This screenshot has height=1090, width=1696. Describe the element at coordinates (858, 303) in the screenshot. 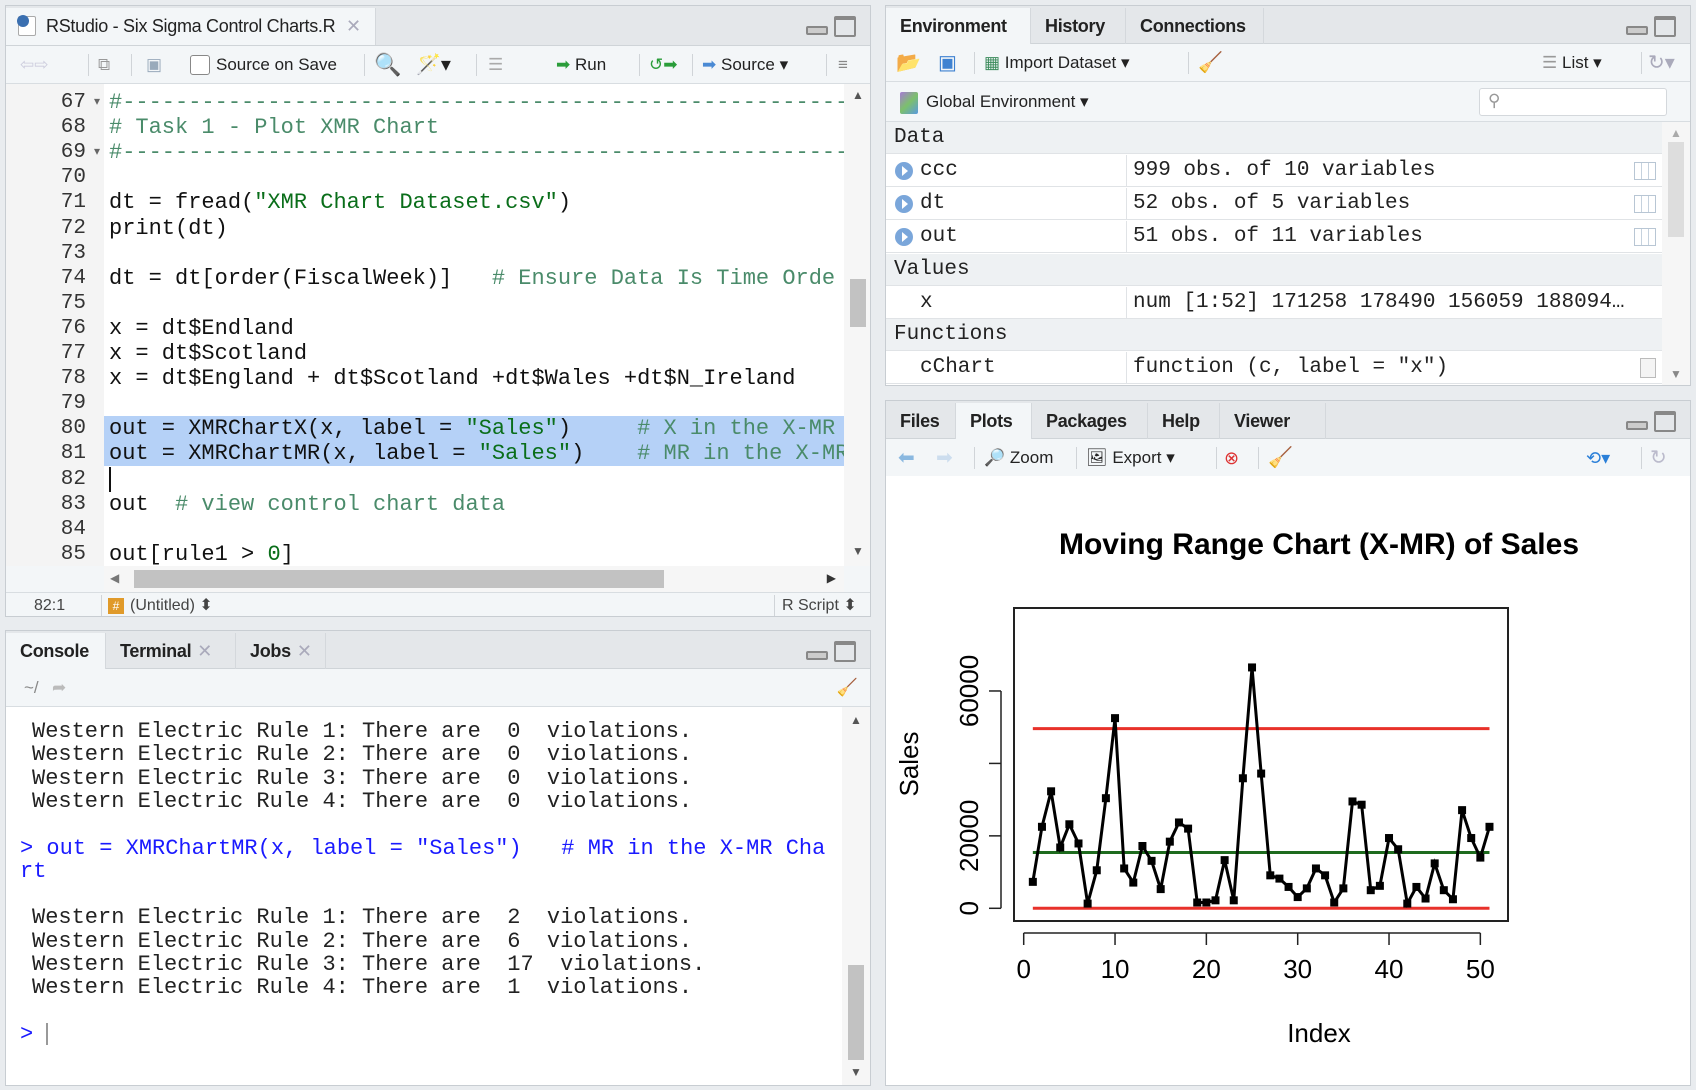

I see `editor-scroll-thumb` at that location.